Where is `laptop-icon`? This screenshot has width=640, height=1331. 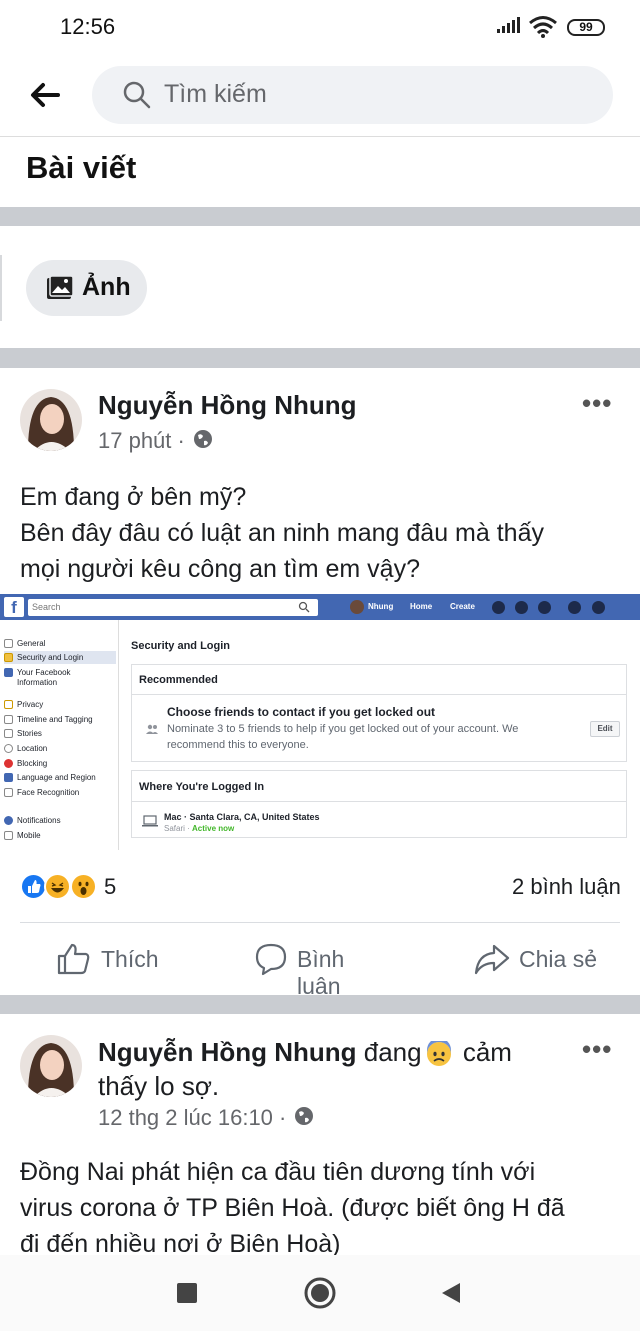 laptop-icon is located at coordinates (150, 821).